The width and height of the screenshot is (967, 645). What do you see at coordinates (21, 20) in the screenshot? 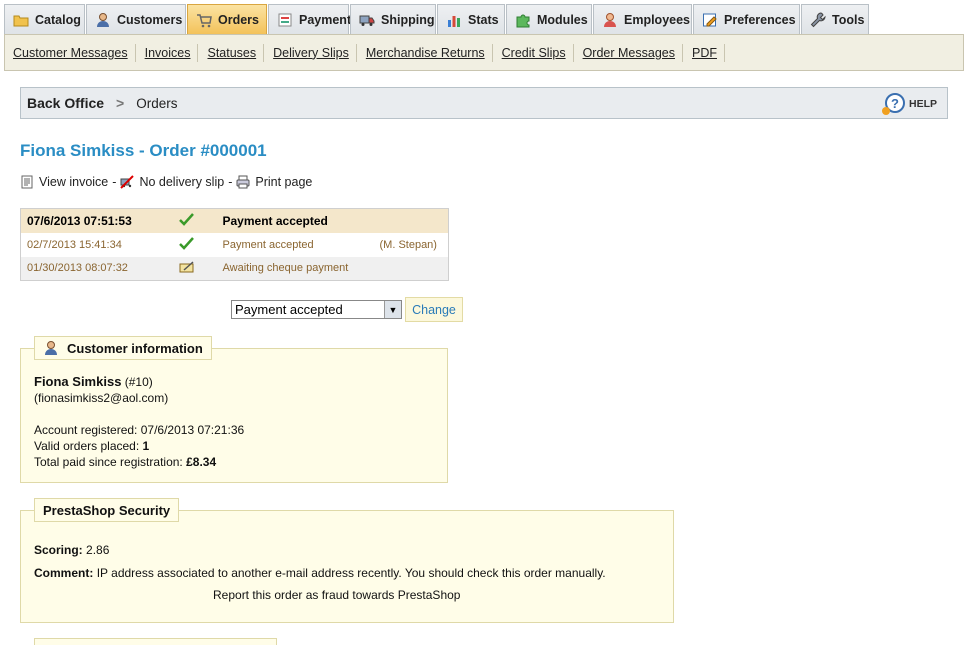
I see `folder-icon` at bounding box center [21, 20].